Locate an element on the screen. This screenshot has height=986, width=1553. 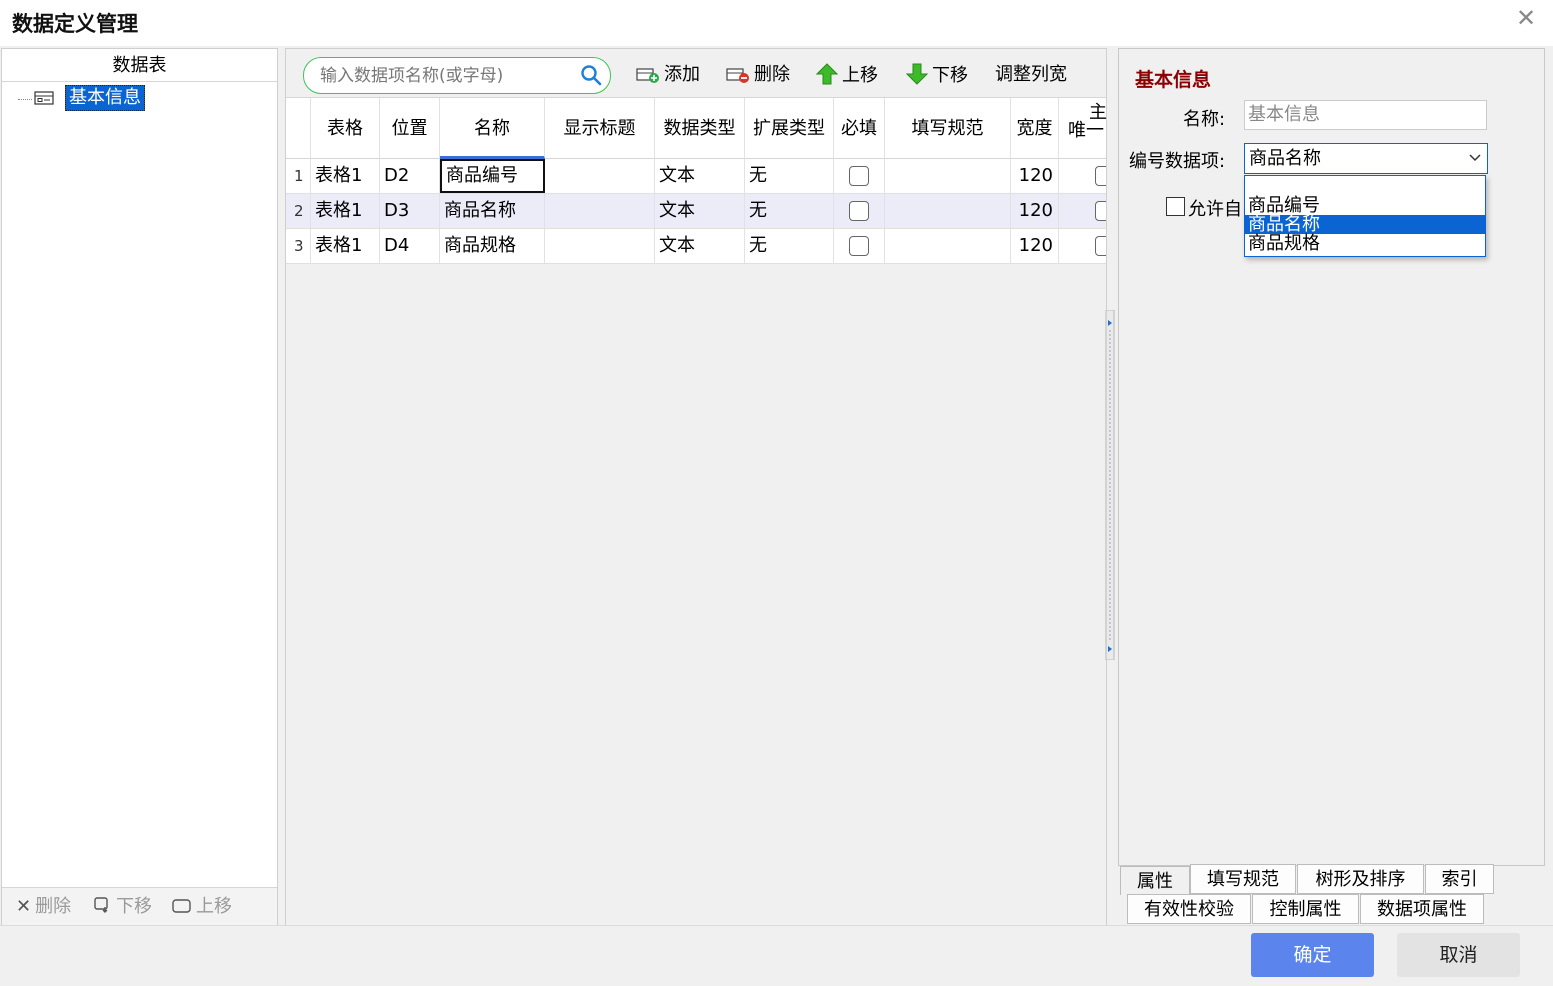
search-box is located at coordinates (457, 75).